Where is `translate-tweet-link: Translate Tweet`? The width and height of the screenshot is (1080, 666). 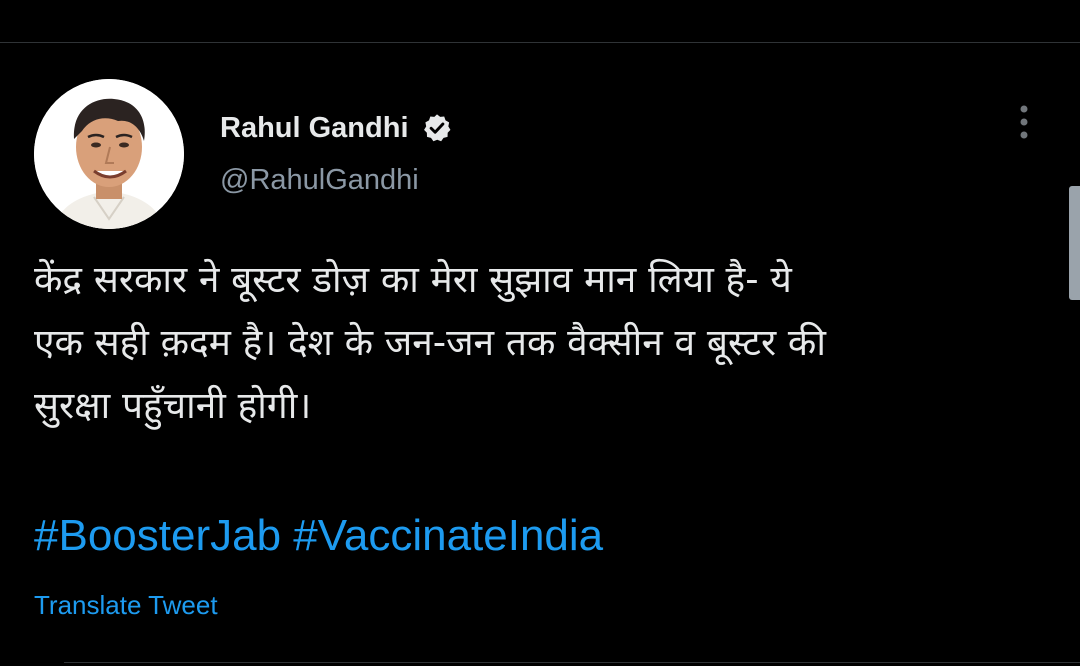
translate-tweet-link: Translate Tweet is located at coordinates (126, 605).